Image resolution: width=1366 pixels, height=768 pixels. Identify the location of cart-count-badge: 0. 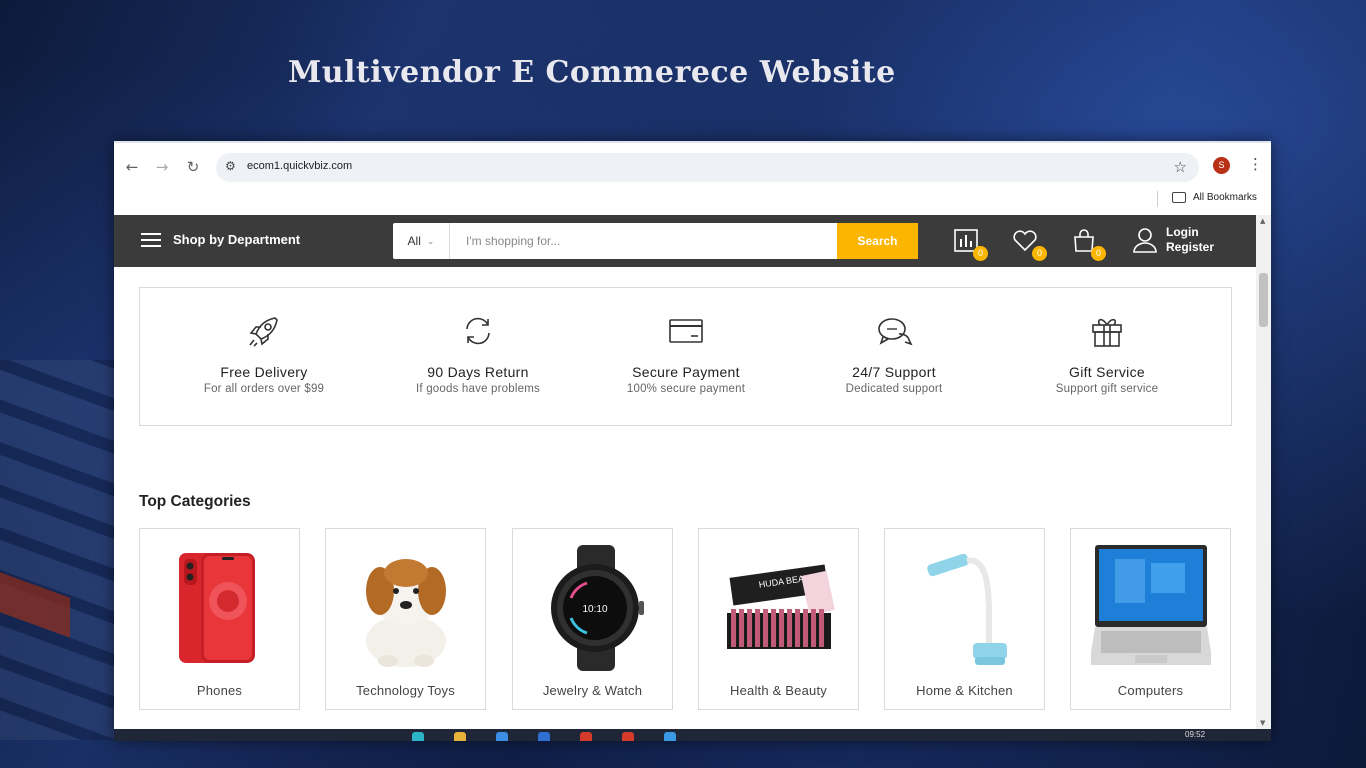
(1098, 253).